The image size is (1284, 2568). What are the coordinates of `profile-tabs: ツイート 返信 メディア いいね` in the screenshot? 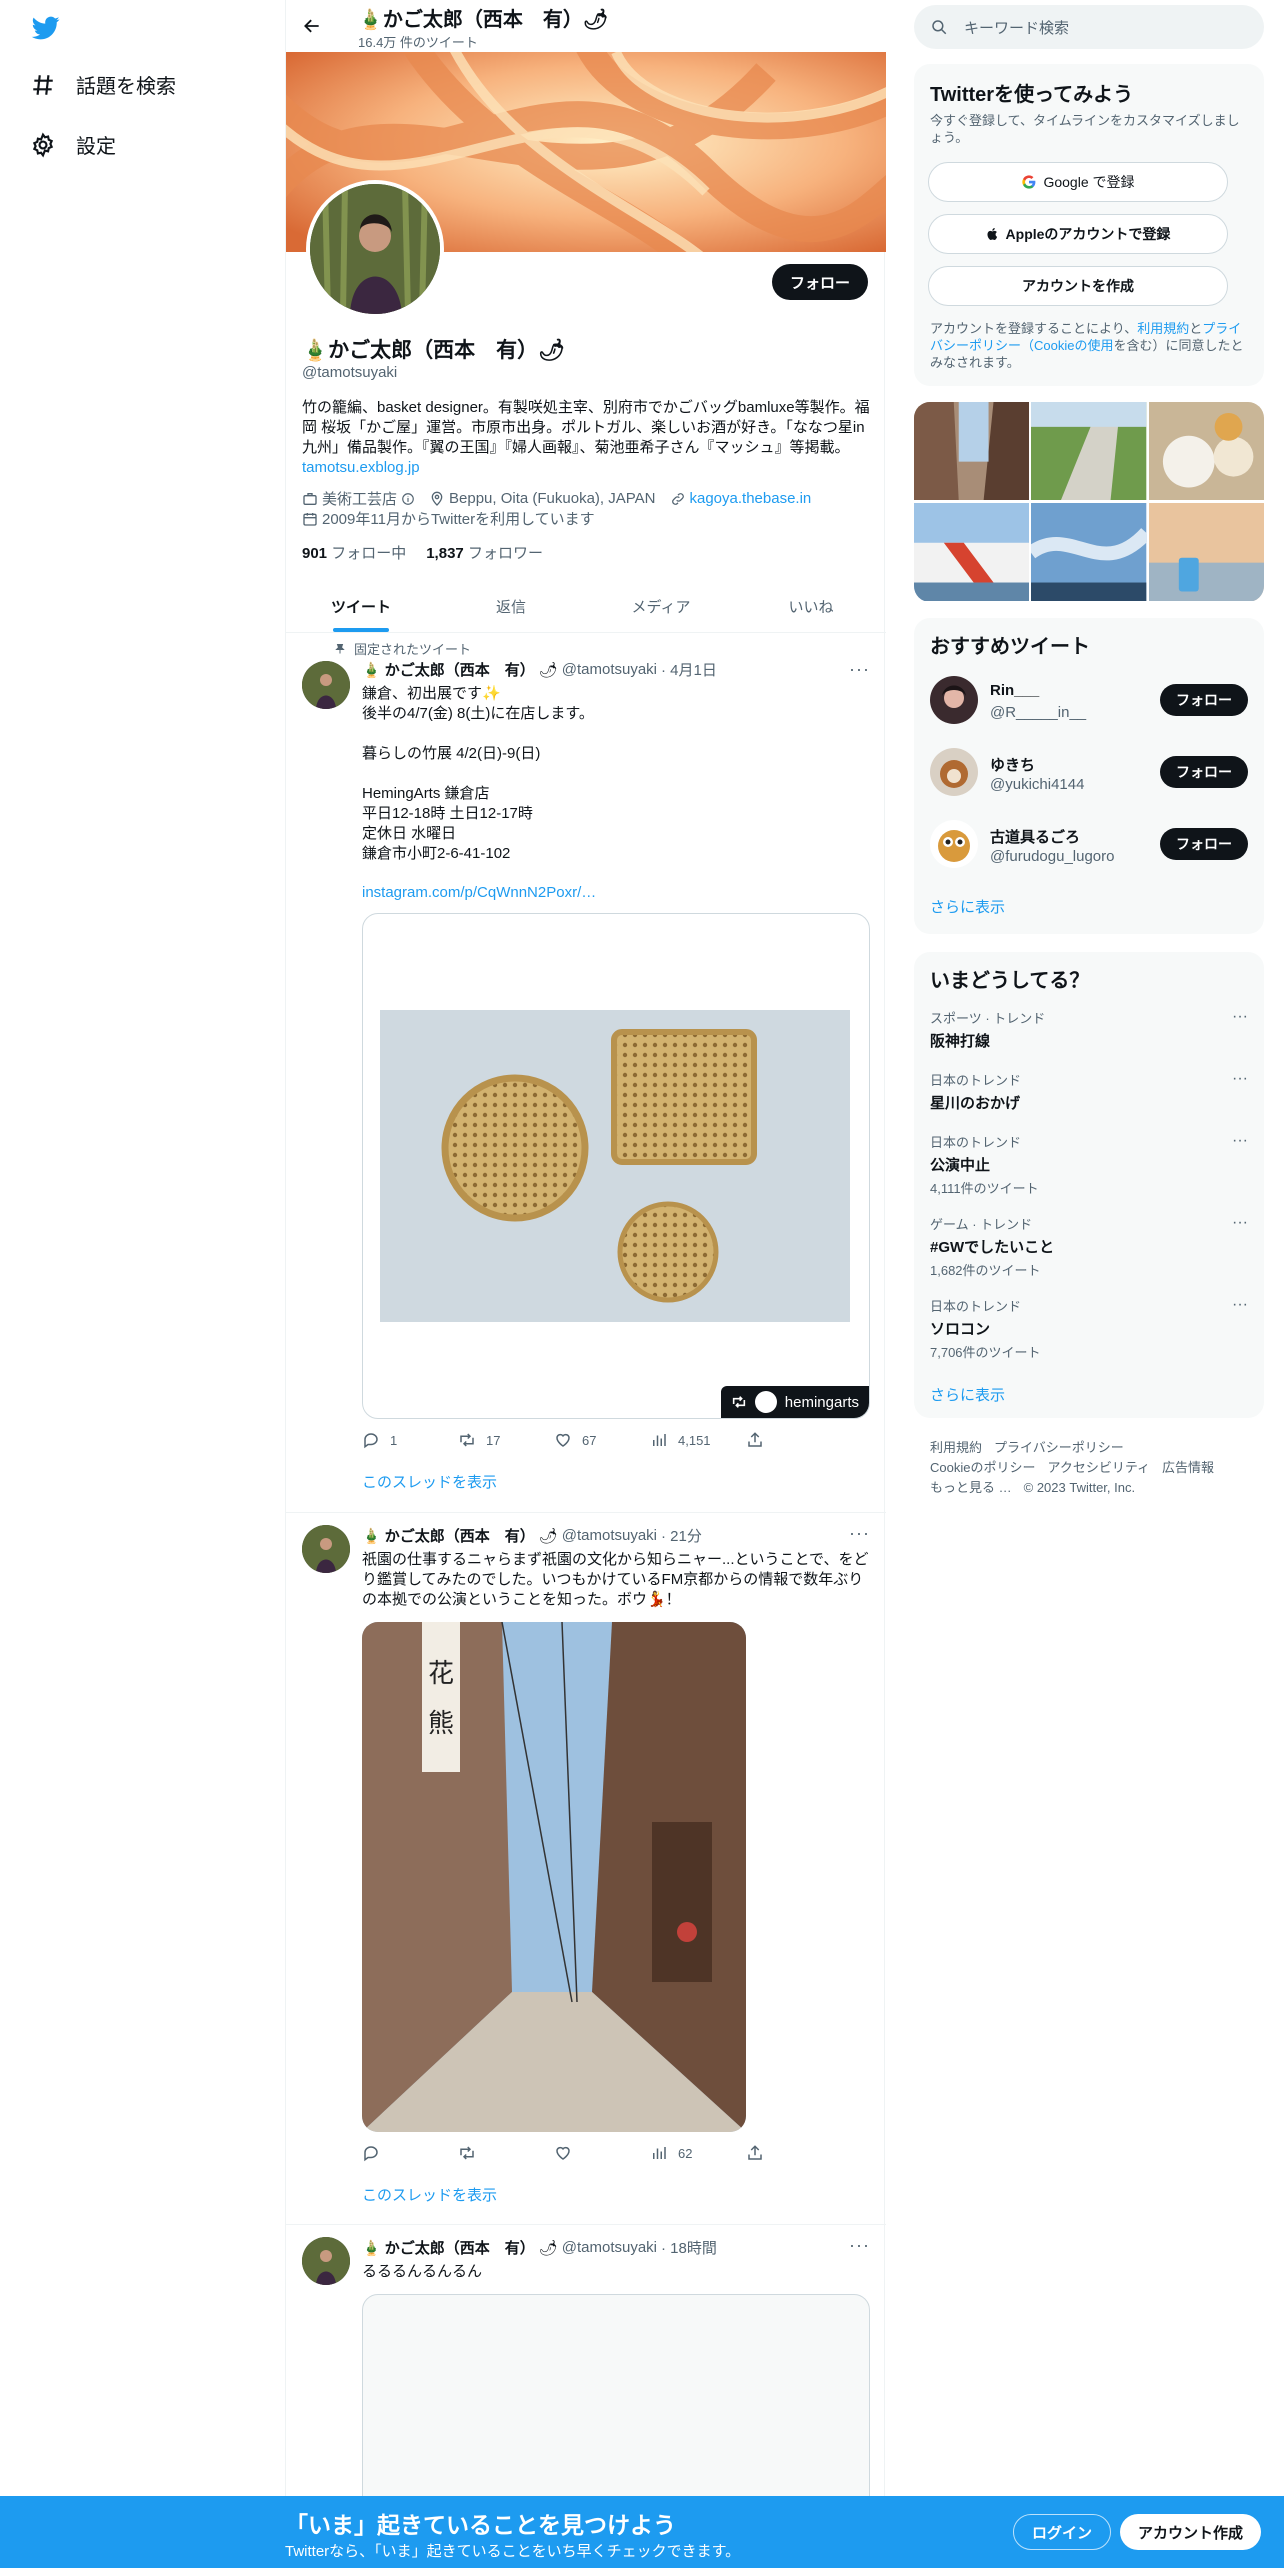 It's located at (586, 606).